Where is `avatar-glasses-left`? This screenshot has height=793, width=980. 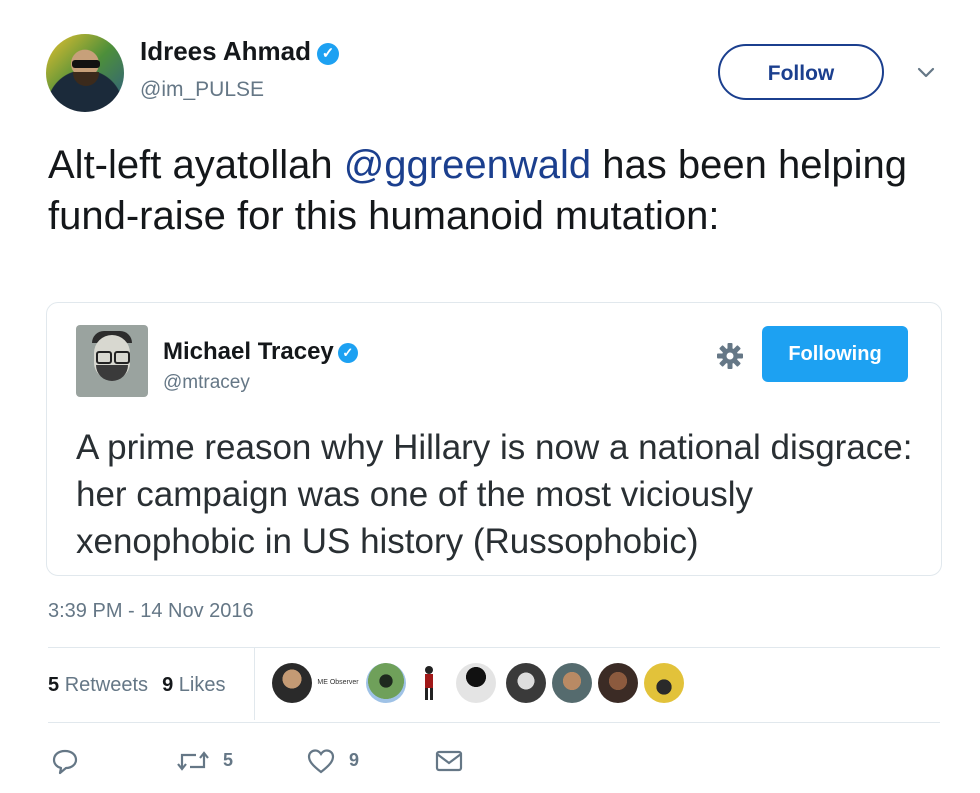
avatar-glasses-left is located at coordinates (104, 357).